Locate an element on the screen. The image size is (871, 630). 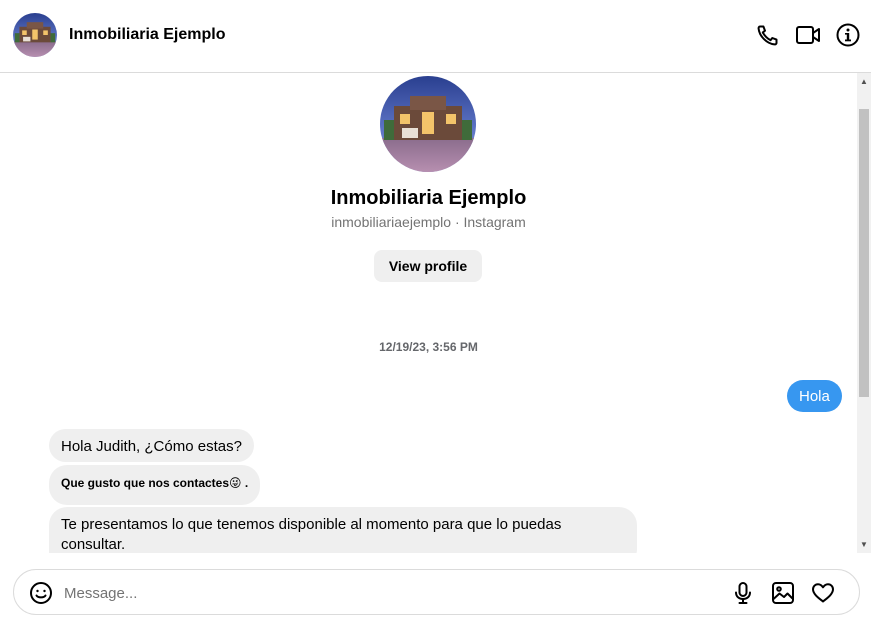
voice-clip-button is located at coordinates (743, 593).